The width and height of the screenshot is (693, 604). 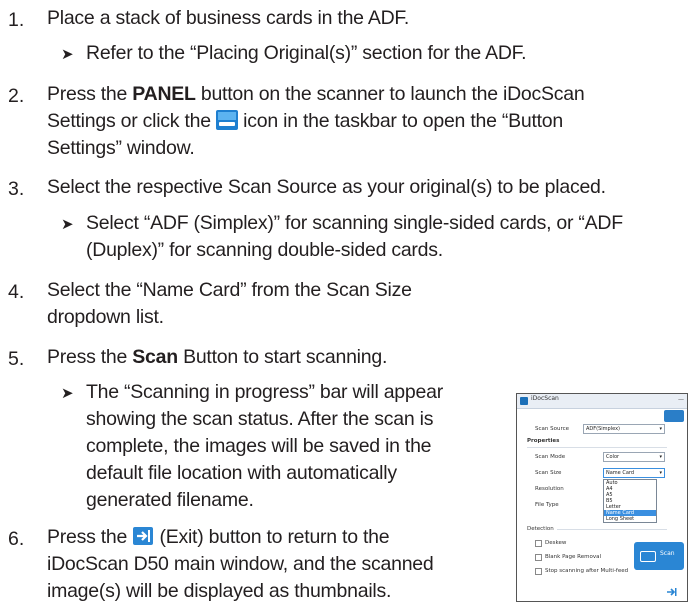 I want to click on window-titlebar: iDocScan —, so click(x=602, y=401).